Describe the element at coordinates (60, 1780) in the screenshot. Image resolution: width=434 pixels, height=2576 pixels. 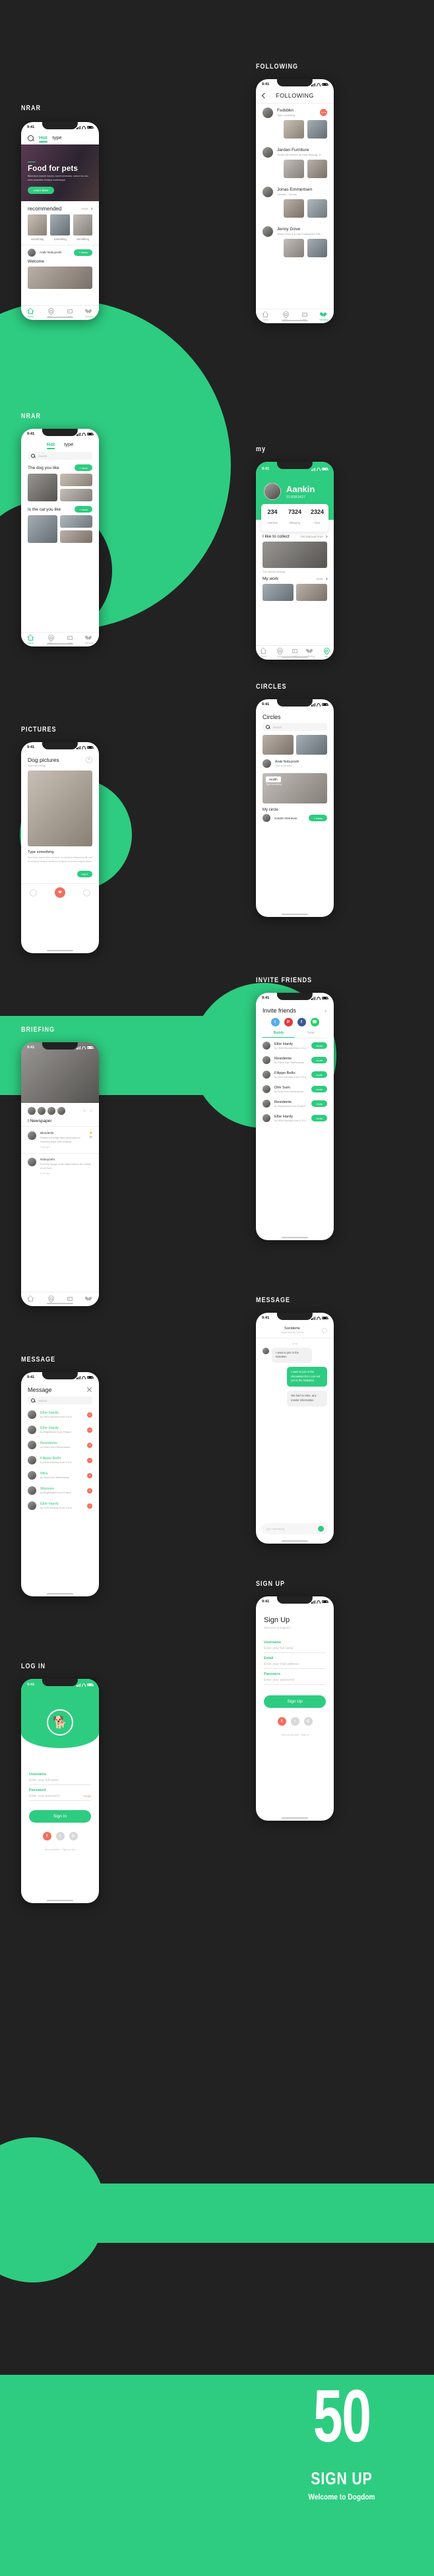
I see `field-input: Enter your full name` at that location.